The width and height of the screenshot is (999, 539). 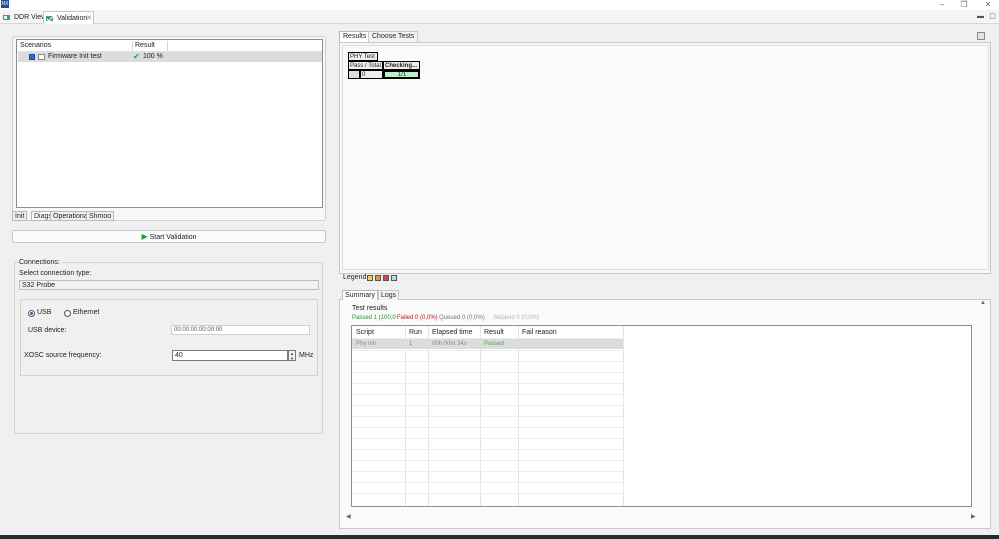 I want to click on tab-summary: Summary, so click(x=360, y=295).